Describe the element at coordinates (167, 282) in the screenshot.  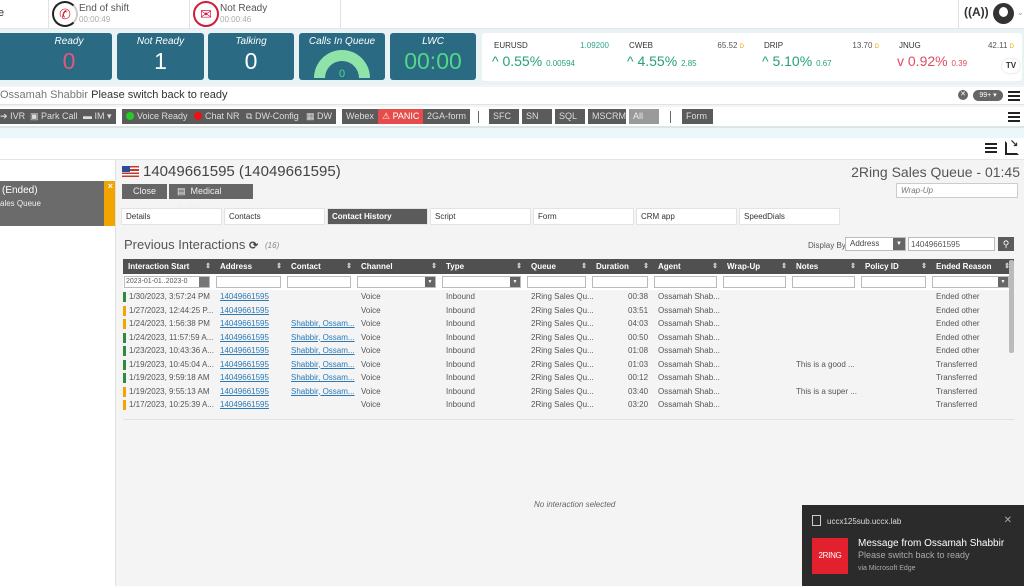
I see `filter-interaction-start: 2023-01-01..2023-0` at that location.